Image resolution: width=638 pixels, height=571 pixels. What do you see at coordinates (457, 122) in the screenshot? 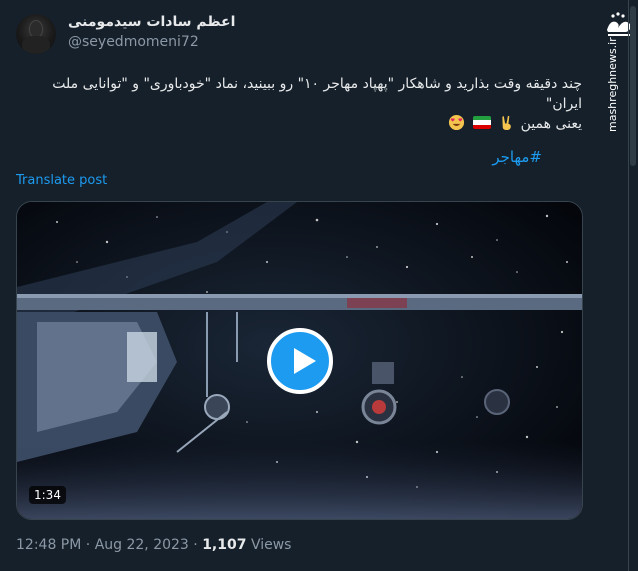
I see `heart-eyes-emoji-icon` at bounding box center [457, 122].